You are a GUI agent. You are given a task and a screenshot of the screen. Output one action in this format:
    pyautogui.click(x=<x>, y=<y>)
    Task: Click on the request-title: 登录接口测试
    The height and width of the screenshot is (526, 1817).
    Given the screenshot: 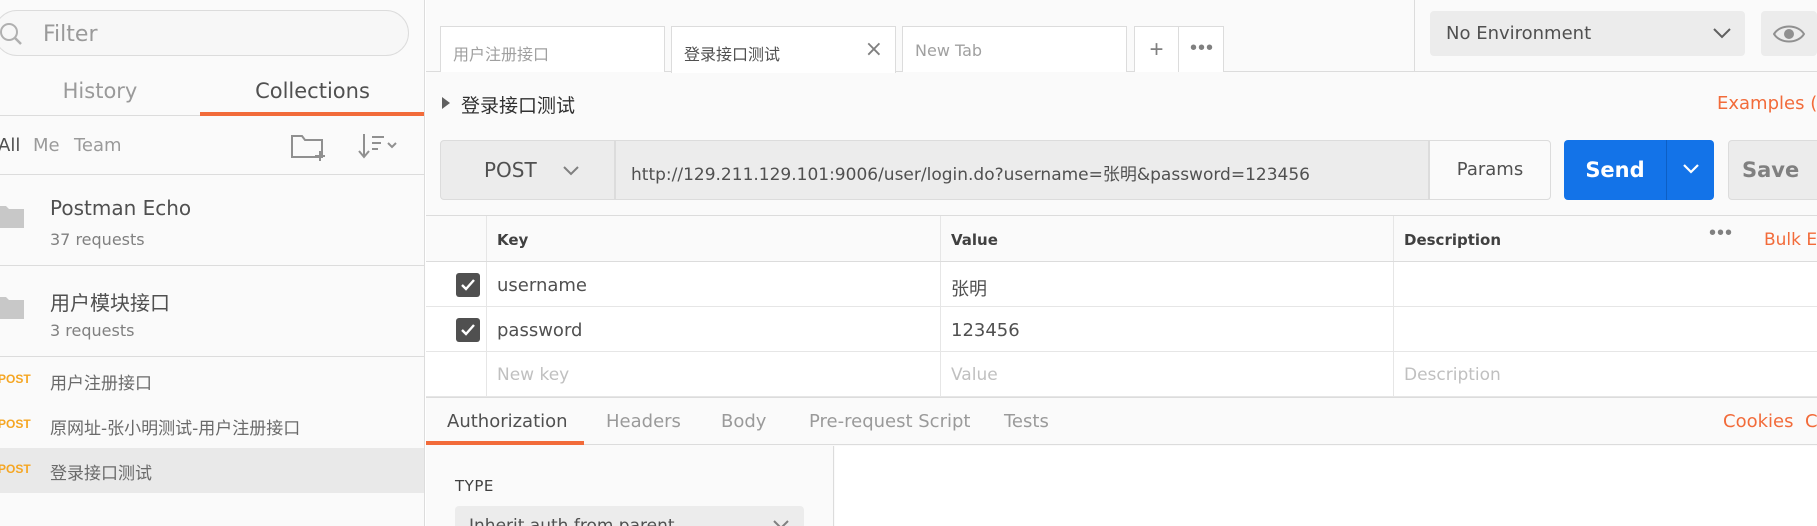 What is the action you would take?
    pyautogui.click(x=518, y=104)
    